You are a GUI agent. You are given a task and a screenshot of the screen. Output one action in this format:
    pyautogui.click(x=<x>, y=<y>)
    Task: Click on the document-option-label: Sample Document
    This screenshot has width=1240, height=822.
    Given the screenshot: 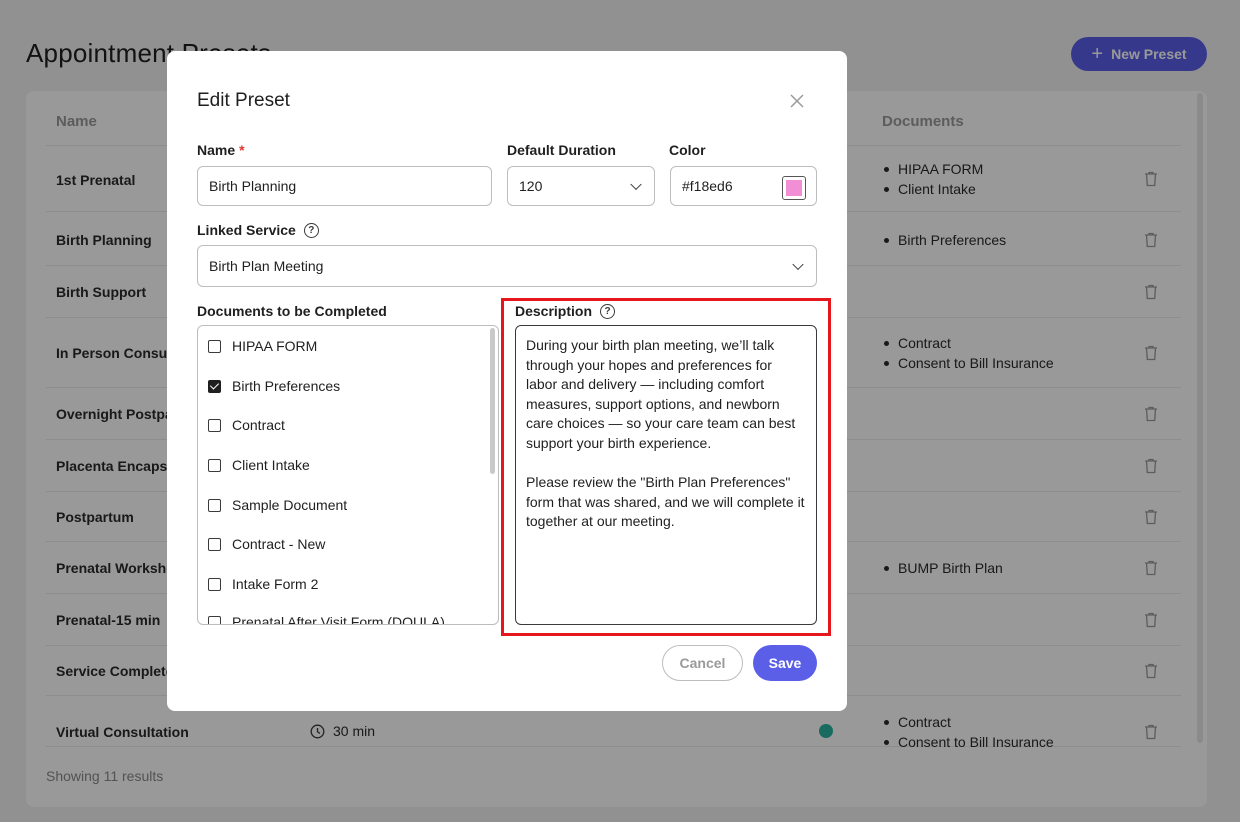 What is the action you would take?
    pyautogui.click(x=290, y=505)
    